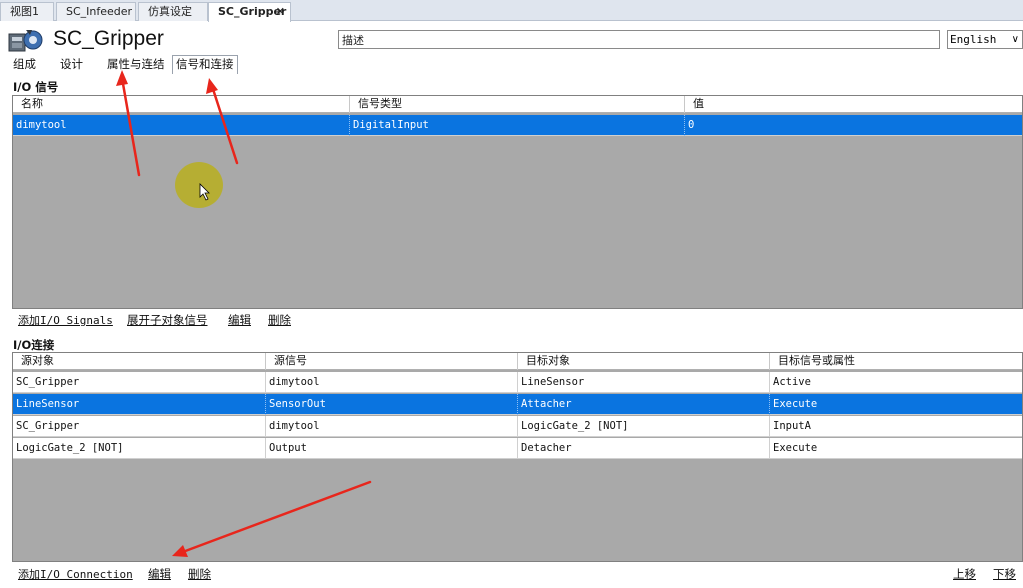 This screenshot has height=588, width=1023. I want to click on target-object-cell: Attacher, so click(644, 404).